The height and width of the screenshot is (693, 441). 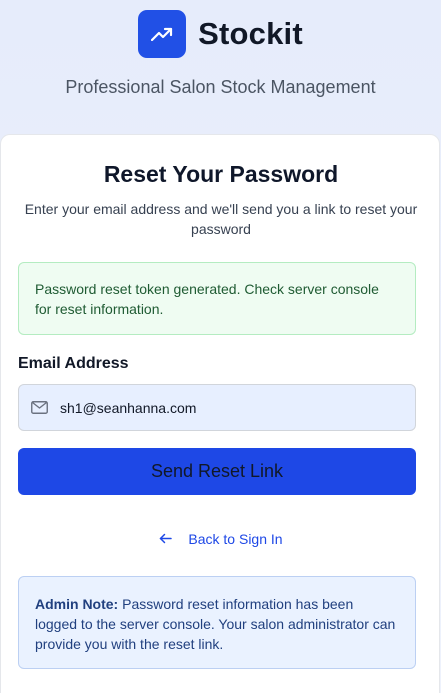 I want to click on email-field, so click(x=217, y=407).